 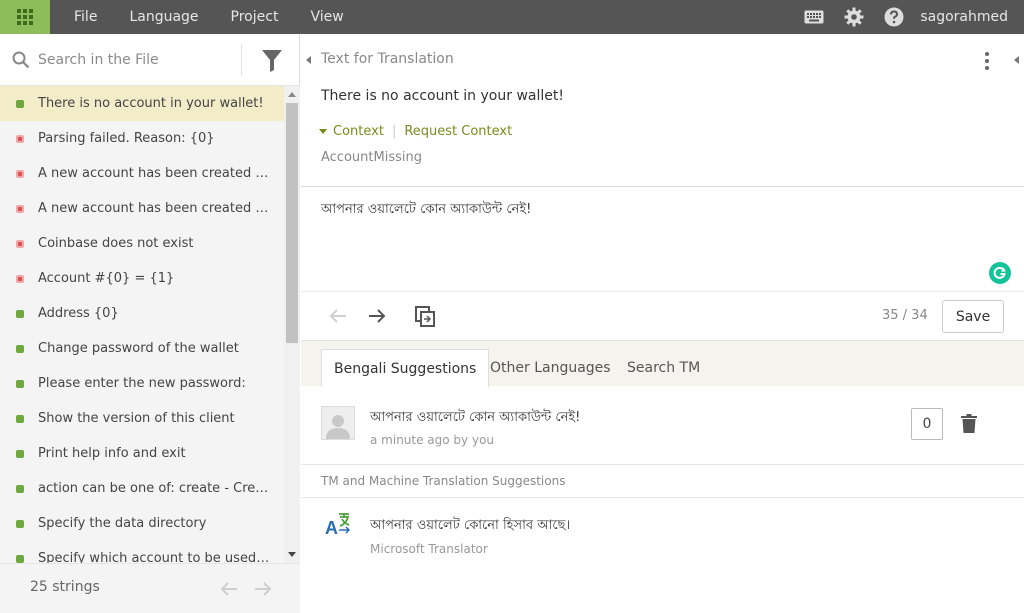 What do you see at coordinates (229, 589) in the screenshot?
I see `previous-page-icon` at bounding box center [229, 589].